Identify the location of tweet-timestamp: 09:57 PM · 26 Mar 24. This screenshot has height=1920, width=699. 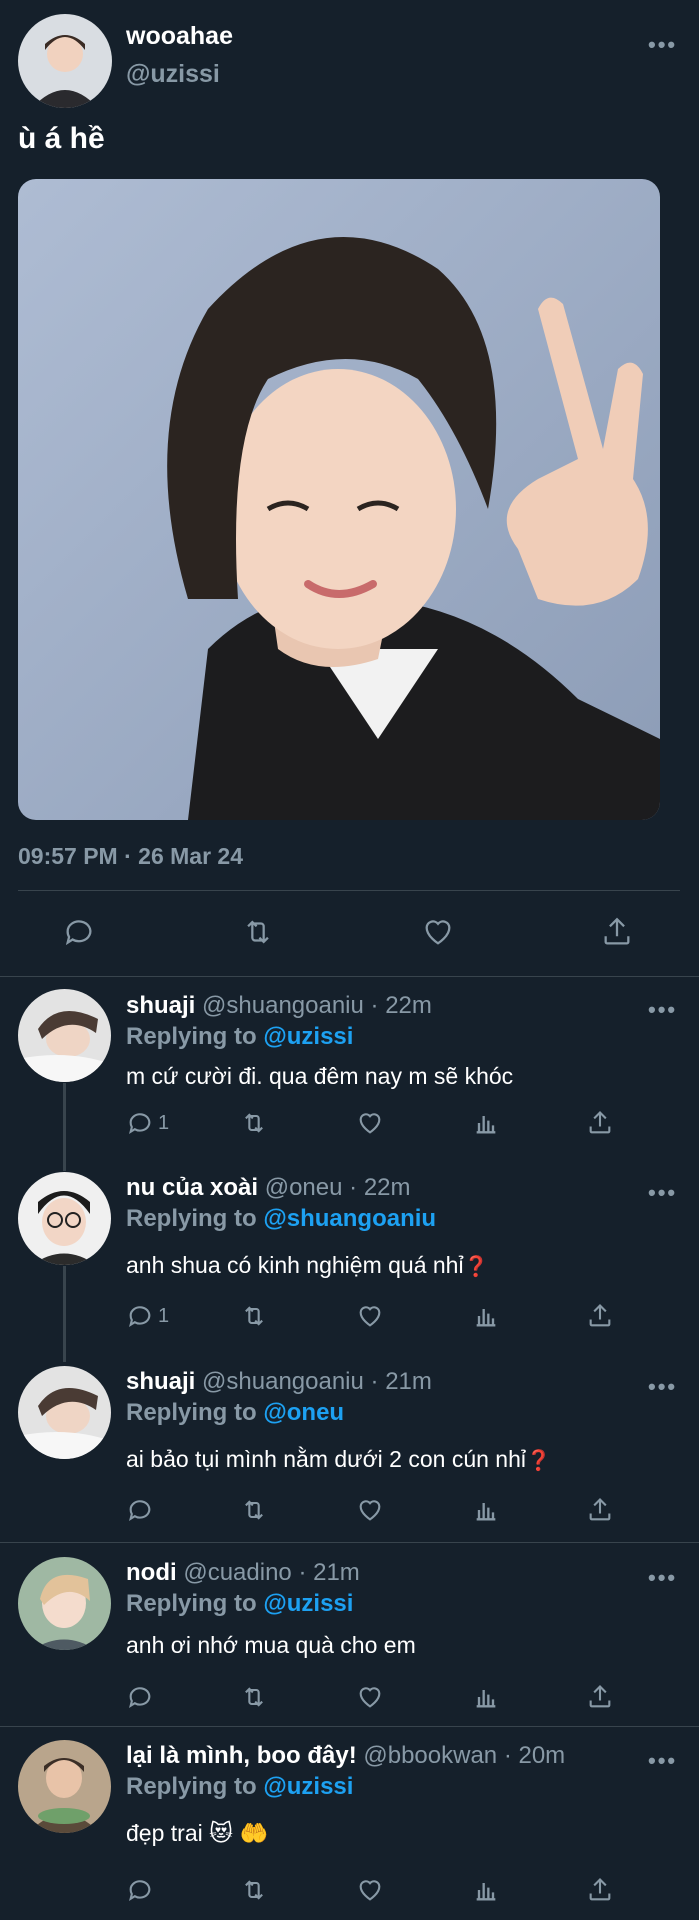
(130, 856).